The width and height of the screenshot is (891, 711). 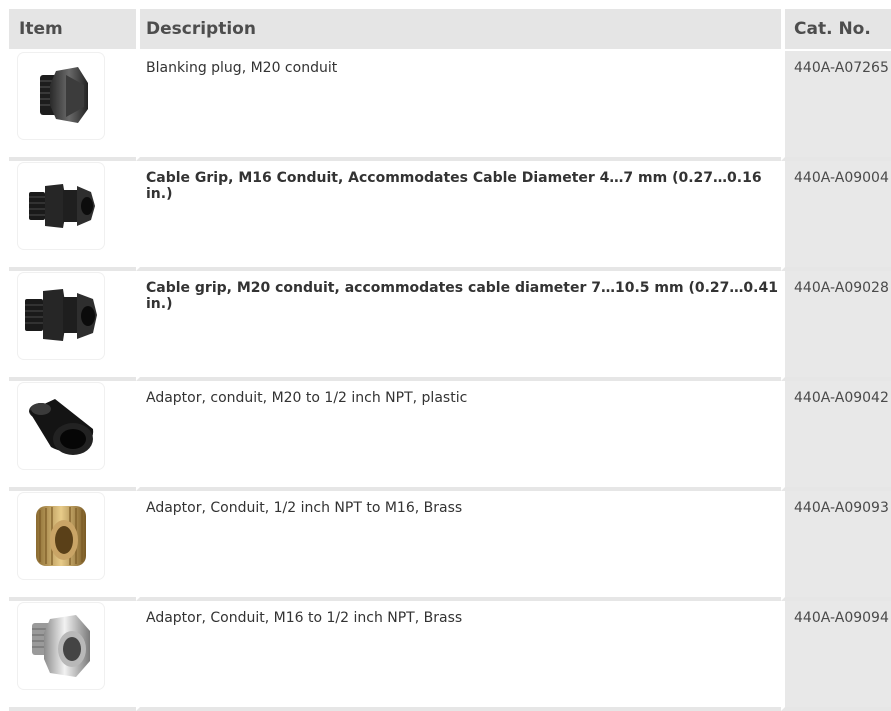 What do you see at coordinates (61, 426) in the screenshot?
I see `adaptor-plastic-image` at bounding box center [61, 426].